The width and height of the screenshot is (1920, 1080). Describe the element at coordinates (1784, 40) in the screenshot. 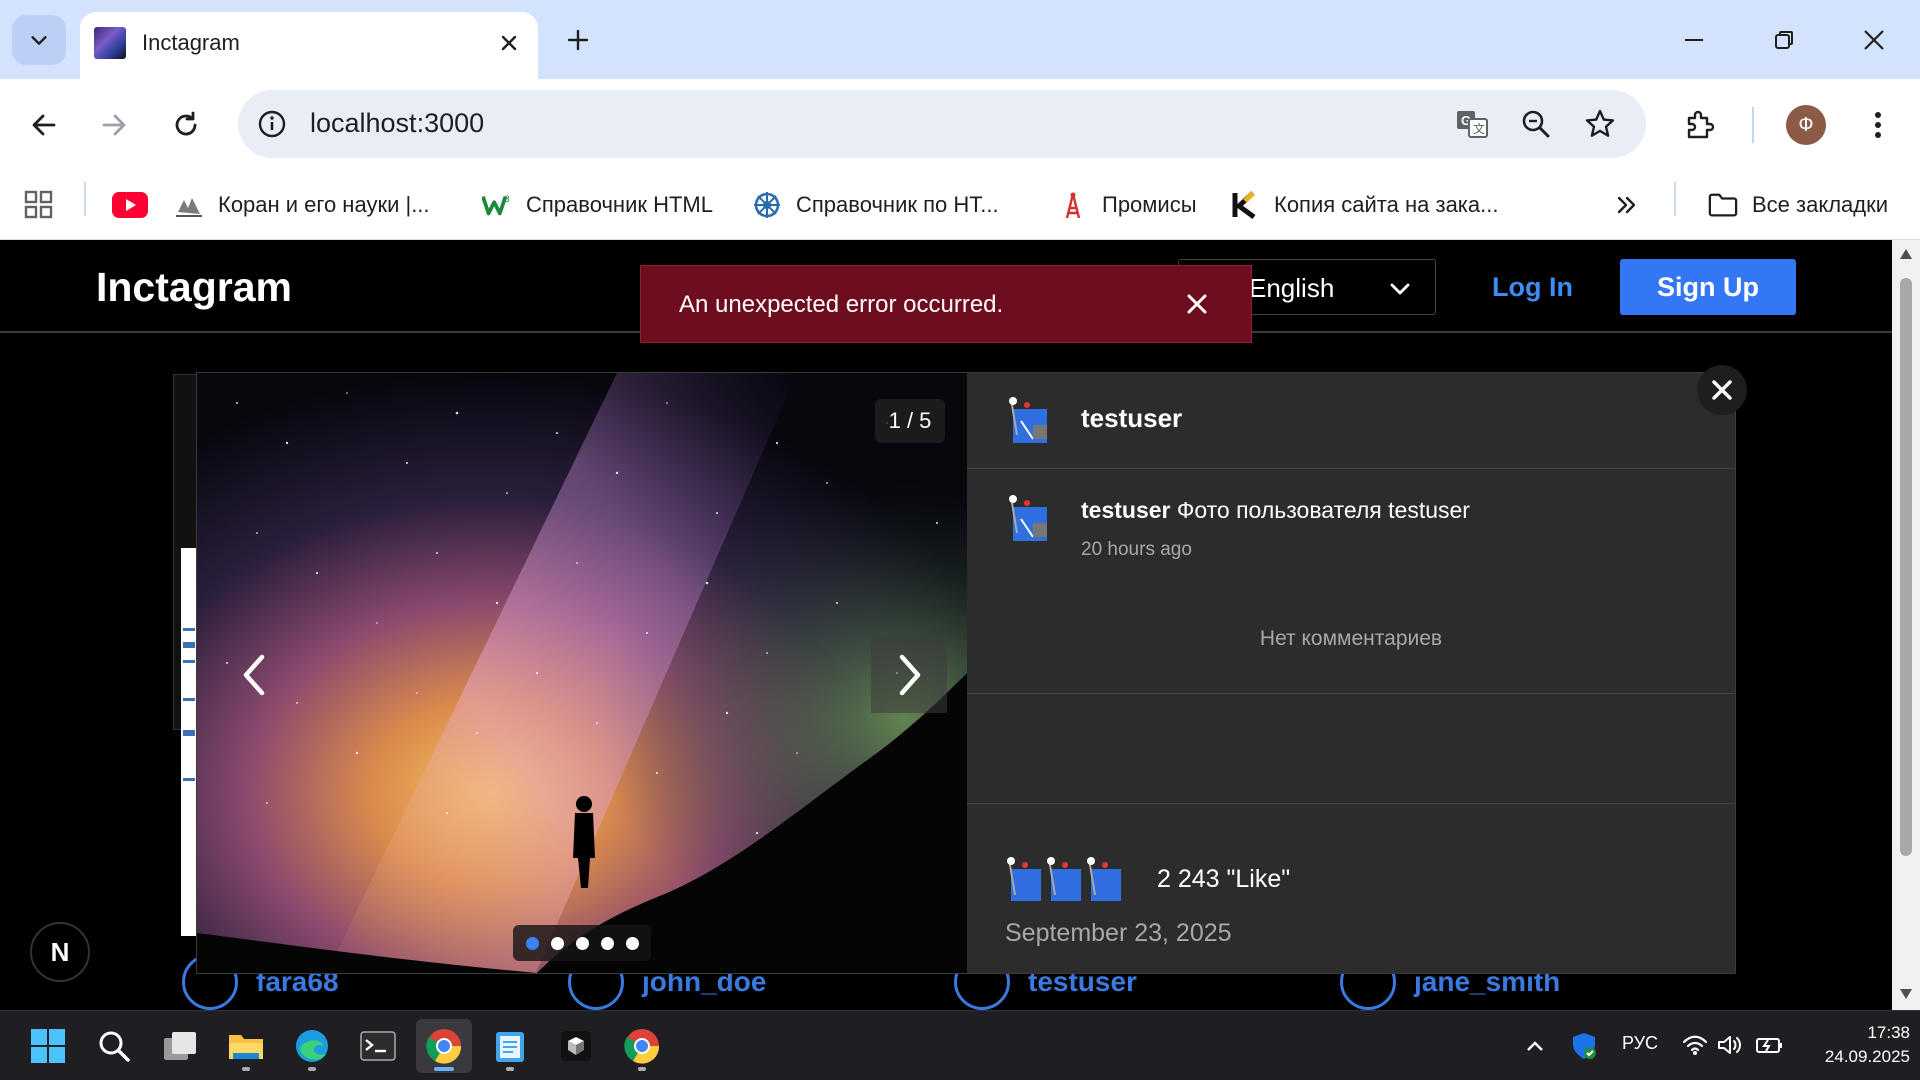

I see `restore-button` at that location.